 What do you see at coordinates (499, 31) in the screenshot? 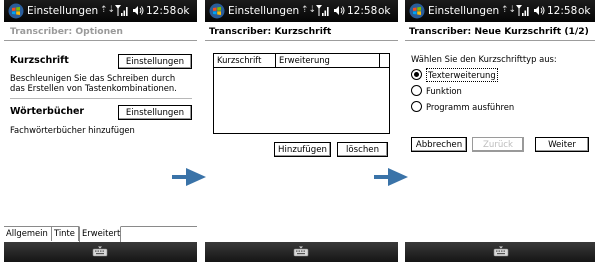
I see `page-title: Transcriber: Neue Kurzschrift (1/2)` at bounding box center [499, 31].